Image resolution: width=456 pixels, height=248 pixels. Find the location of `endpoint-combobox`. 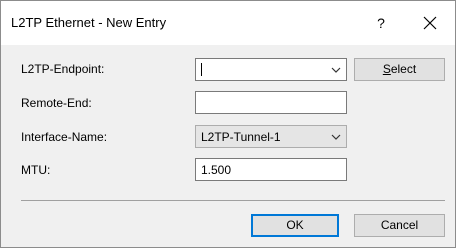

endpoint-combobox is located at coordinates (271, 69).